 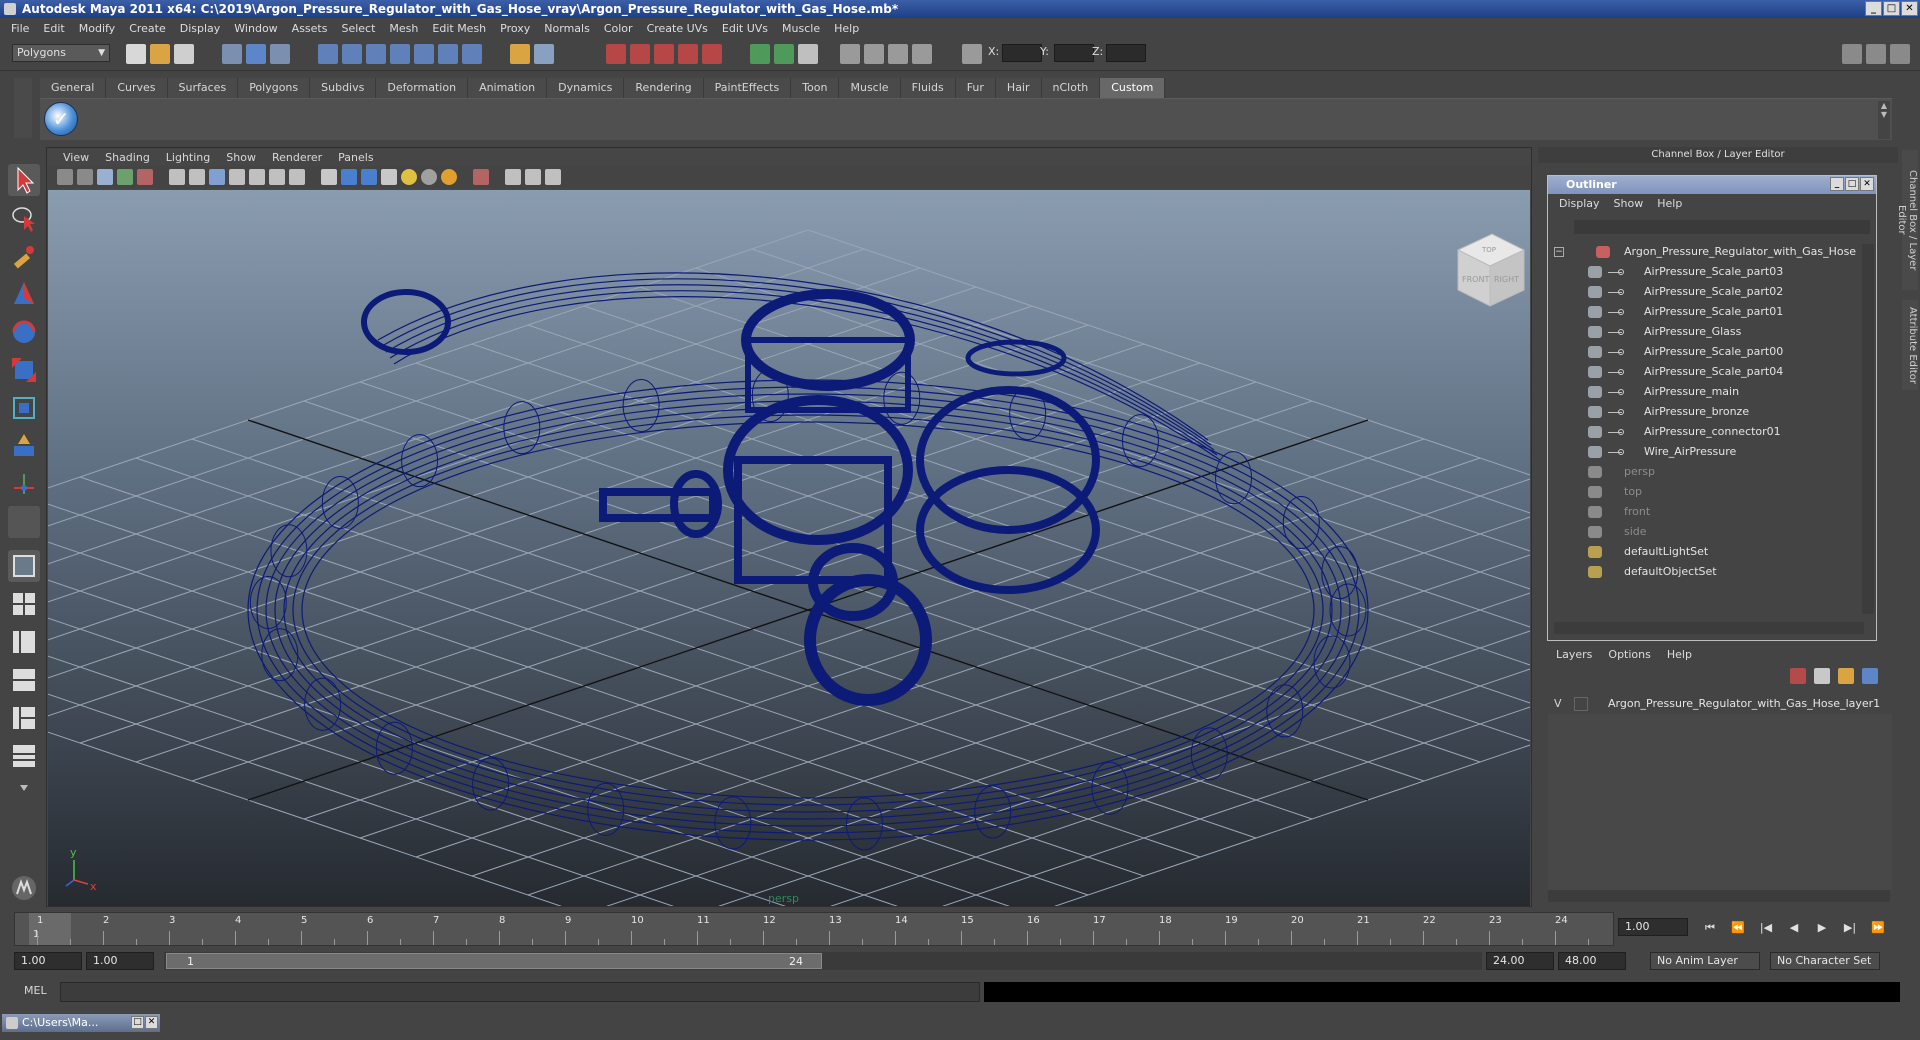 What do you see at coordinates (928, 88) in the screenshot?
I see `shelf-tab-fluids: Fluids` at bounding box center [928, 88].